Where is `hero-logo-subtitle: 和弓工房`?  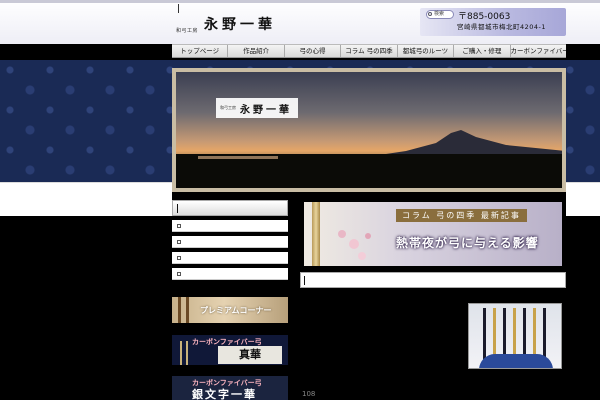
hero-logo-subtitle: 和弓工房 is located at coordinates (228, 107).